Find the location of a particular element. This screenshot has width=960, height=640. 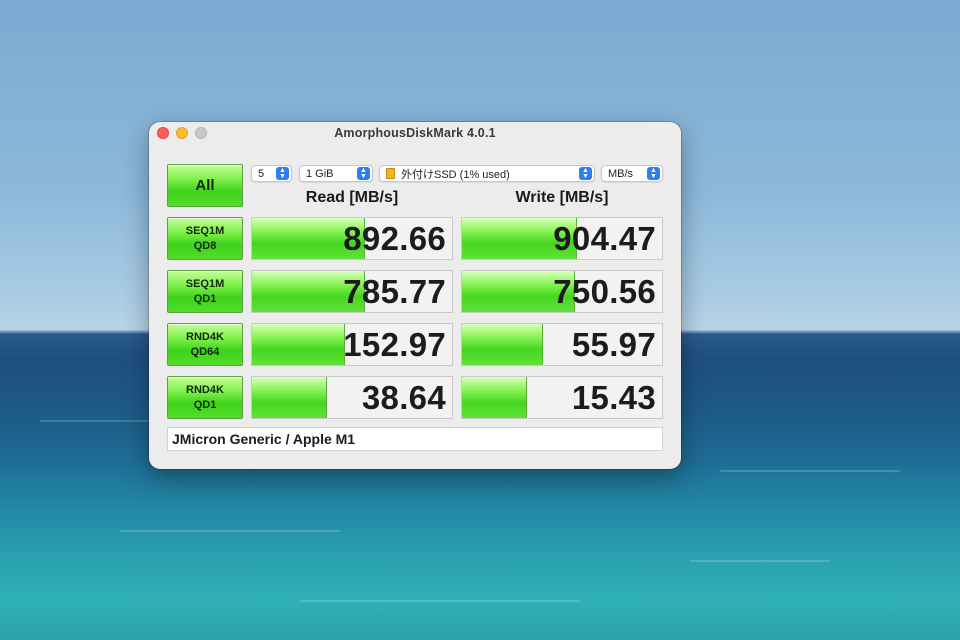

test-button-rnd4k-qd64: RND4K QD64 is located at coordinates (205, 344).